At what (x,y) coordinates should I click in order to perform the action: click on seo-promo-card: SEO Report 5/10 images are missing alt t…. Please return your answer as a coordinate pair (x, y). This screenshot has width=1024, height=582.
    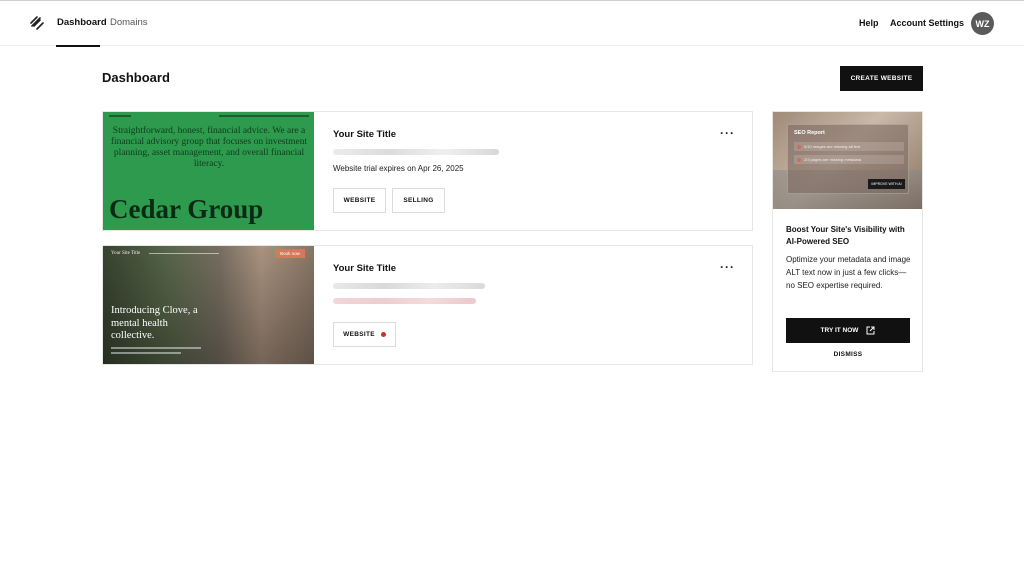
    Looking at the image, I should click on (847, 241).